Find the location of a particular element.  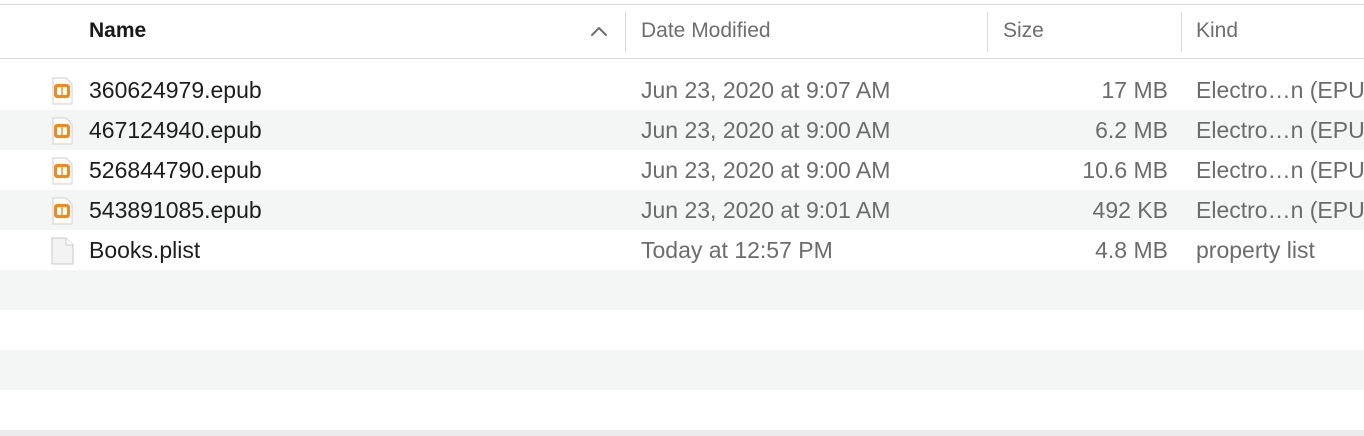

file-size: 492 KB is located at coordinates (1130, 210).